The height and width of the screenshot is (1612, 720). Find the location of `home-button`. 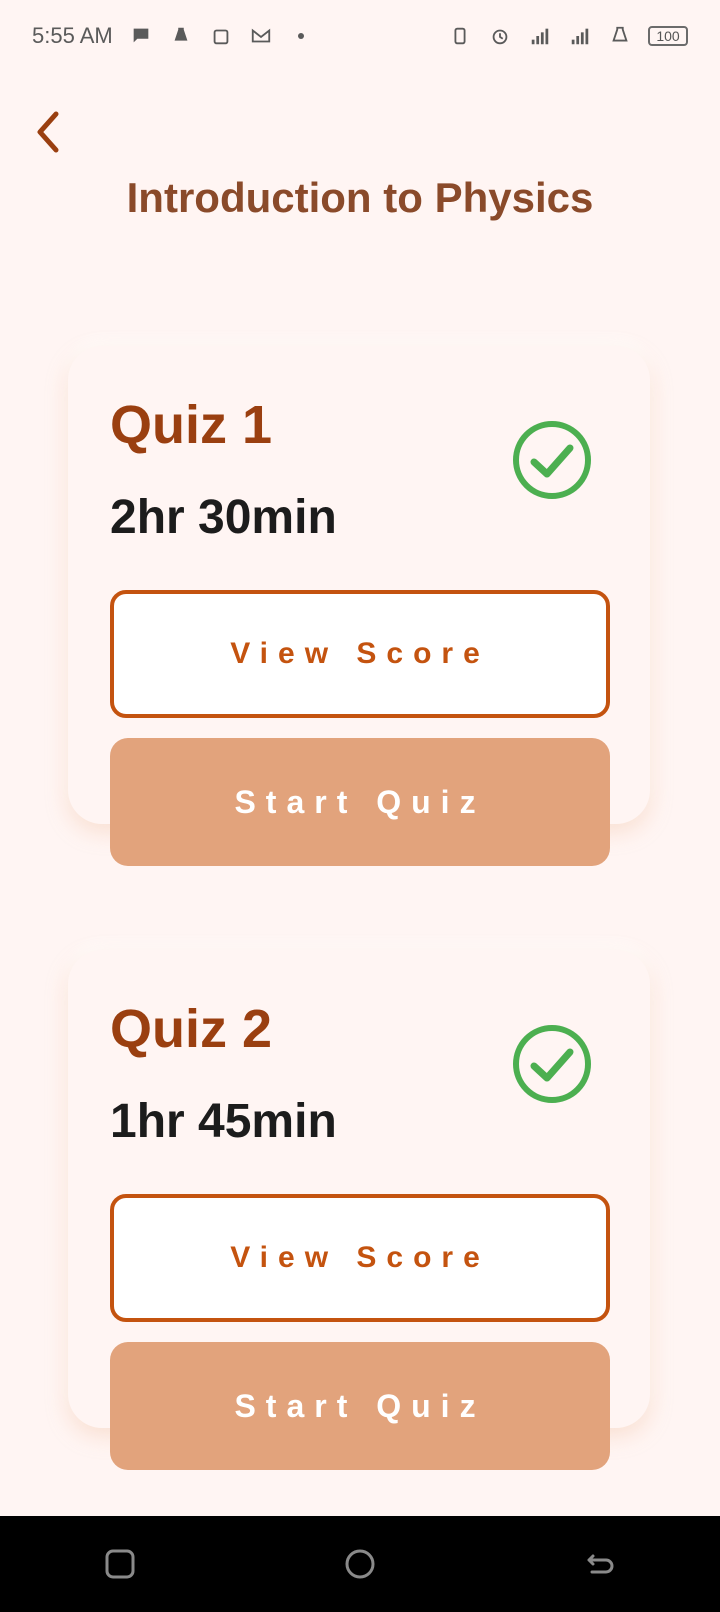

home-button is located at coordinates (360, 1564).